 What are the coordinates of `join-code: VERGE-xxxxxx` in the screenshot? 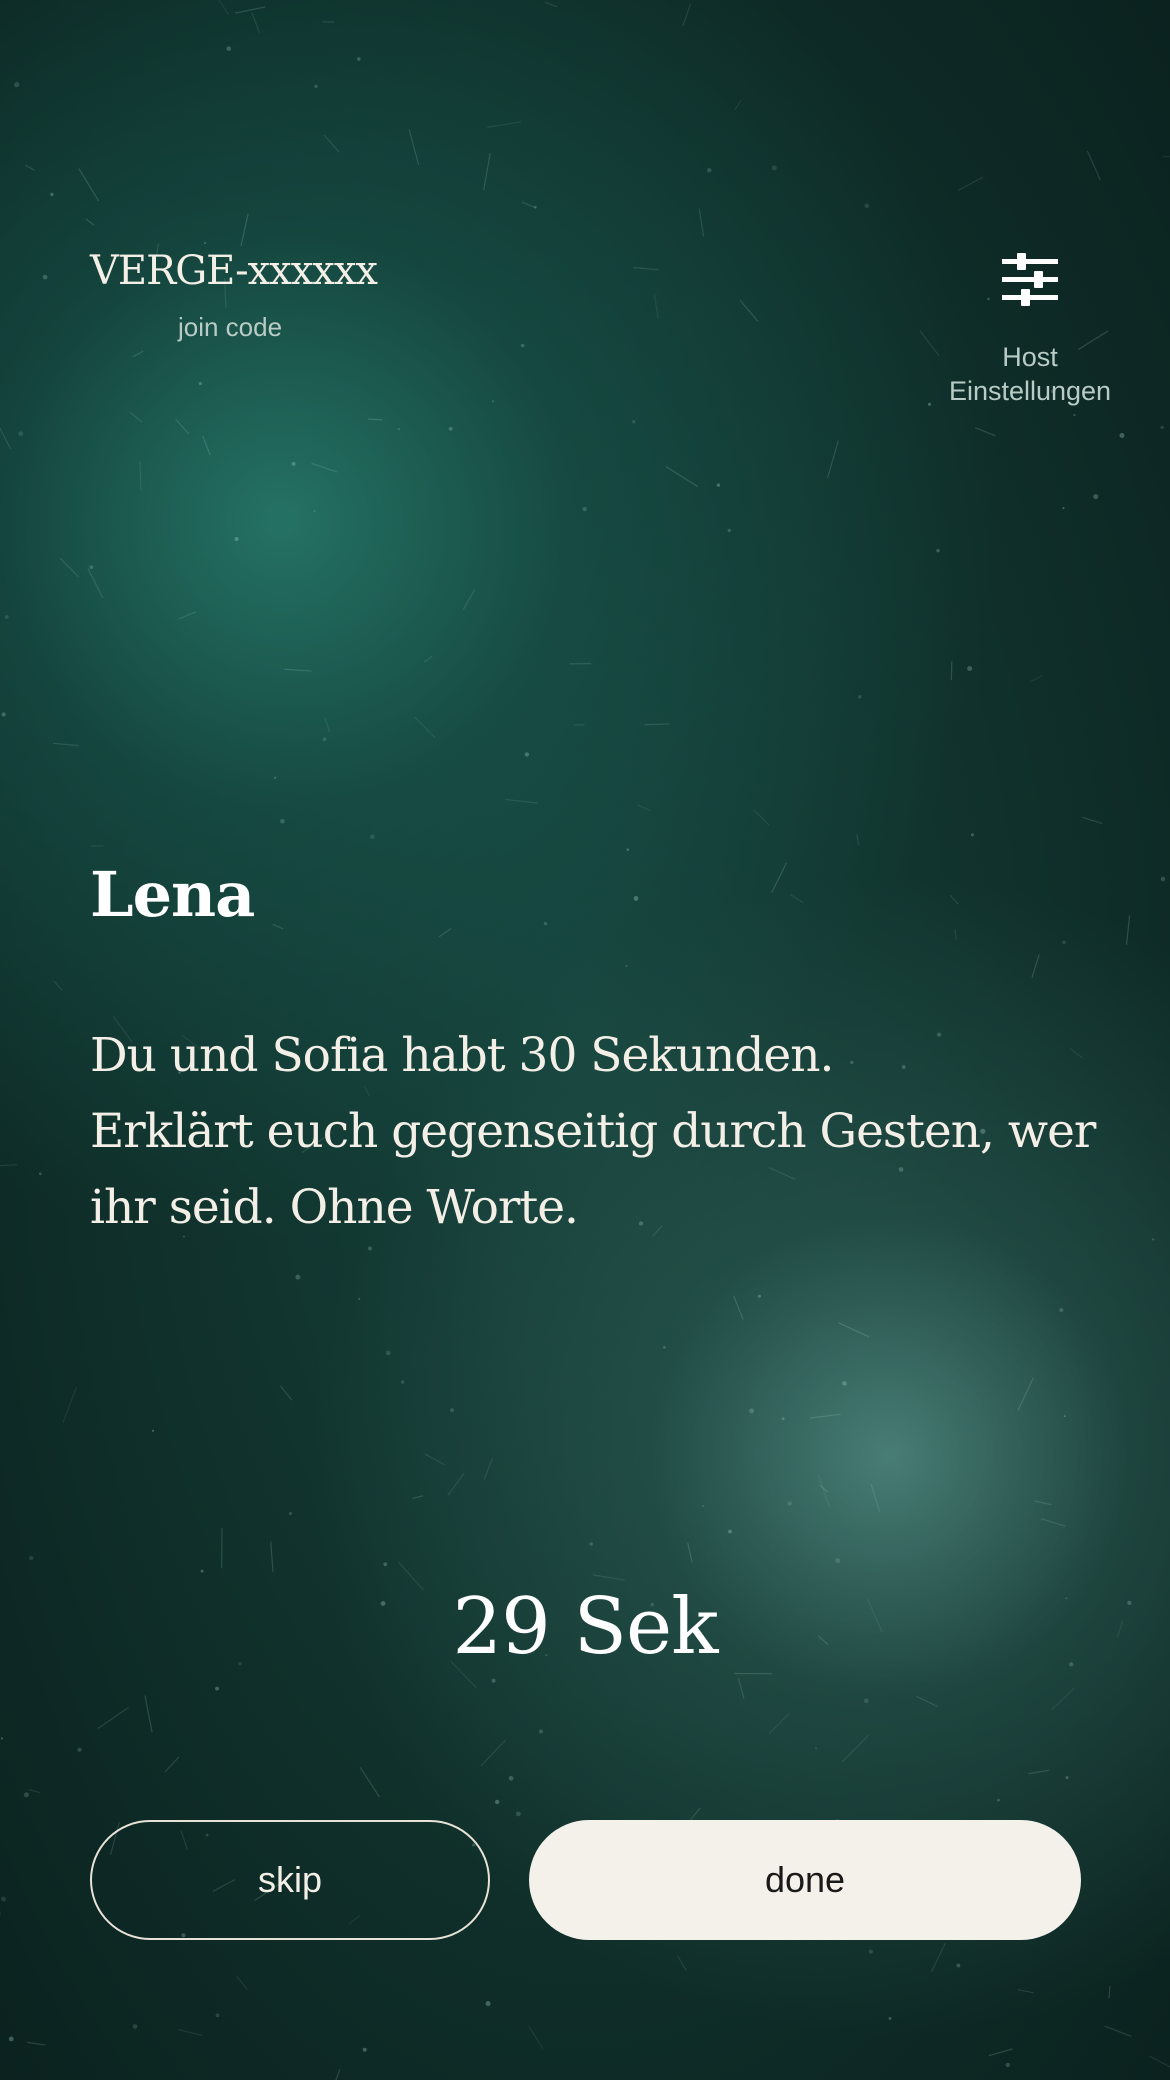 It's located at (234, 271).